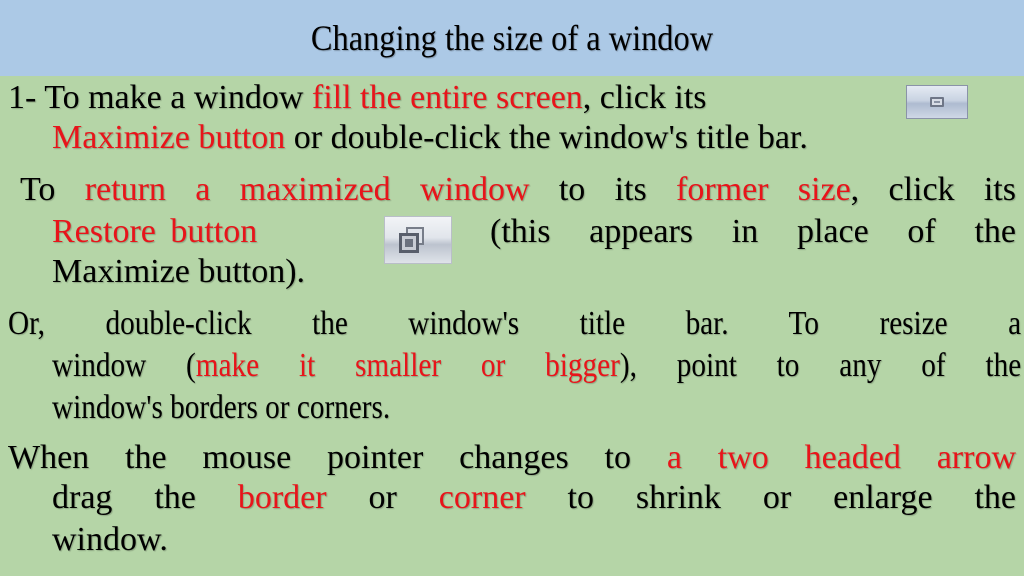 The width and height of the screenshot is (1024, 576). I want to click on highlighted-text: make it smaller or bigger, so click(407, 365).